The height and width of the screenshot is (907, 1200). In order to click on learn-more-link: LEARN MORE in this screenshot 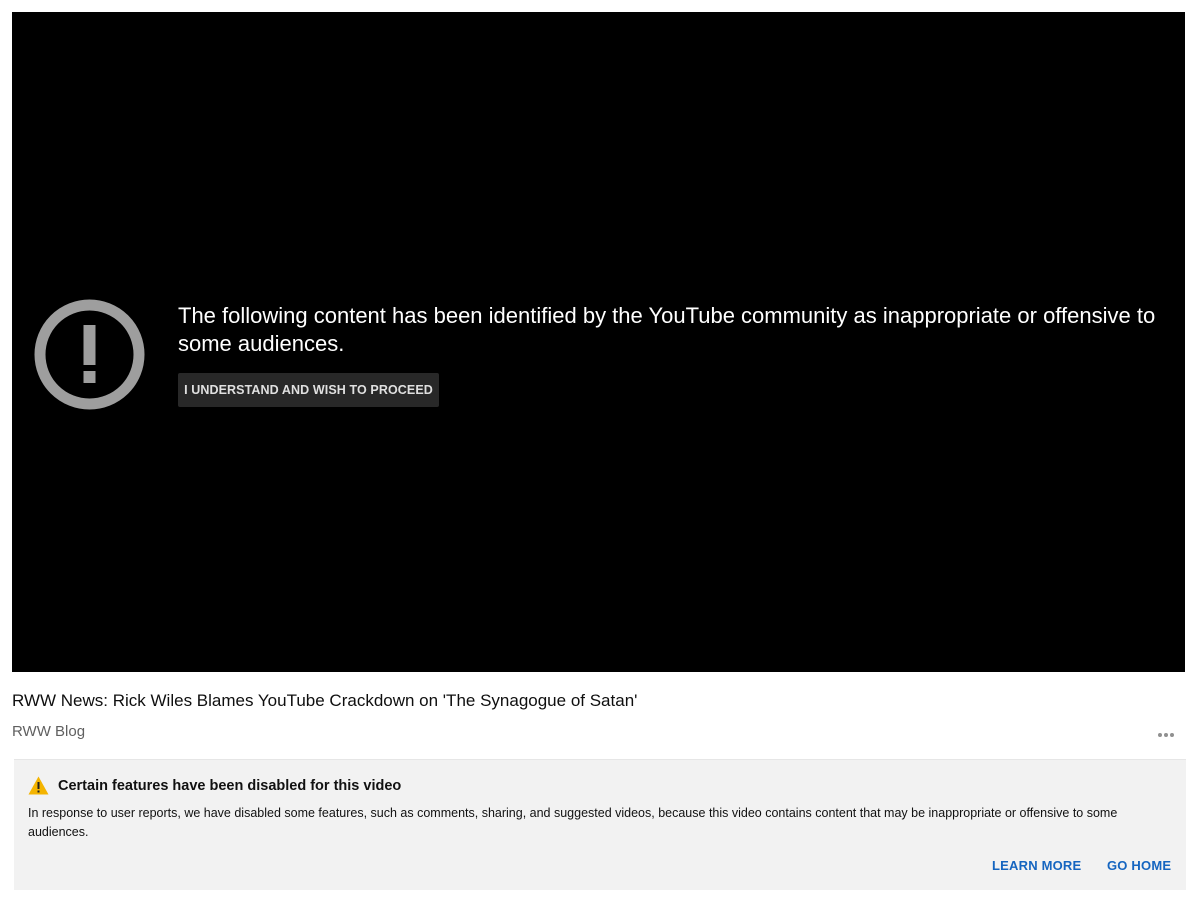, I will do `click(1036, 865)`.